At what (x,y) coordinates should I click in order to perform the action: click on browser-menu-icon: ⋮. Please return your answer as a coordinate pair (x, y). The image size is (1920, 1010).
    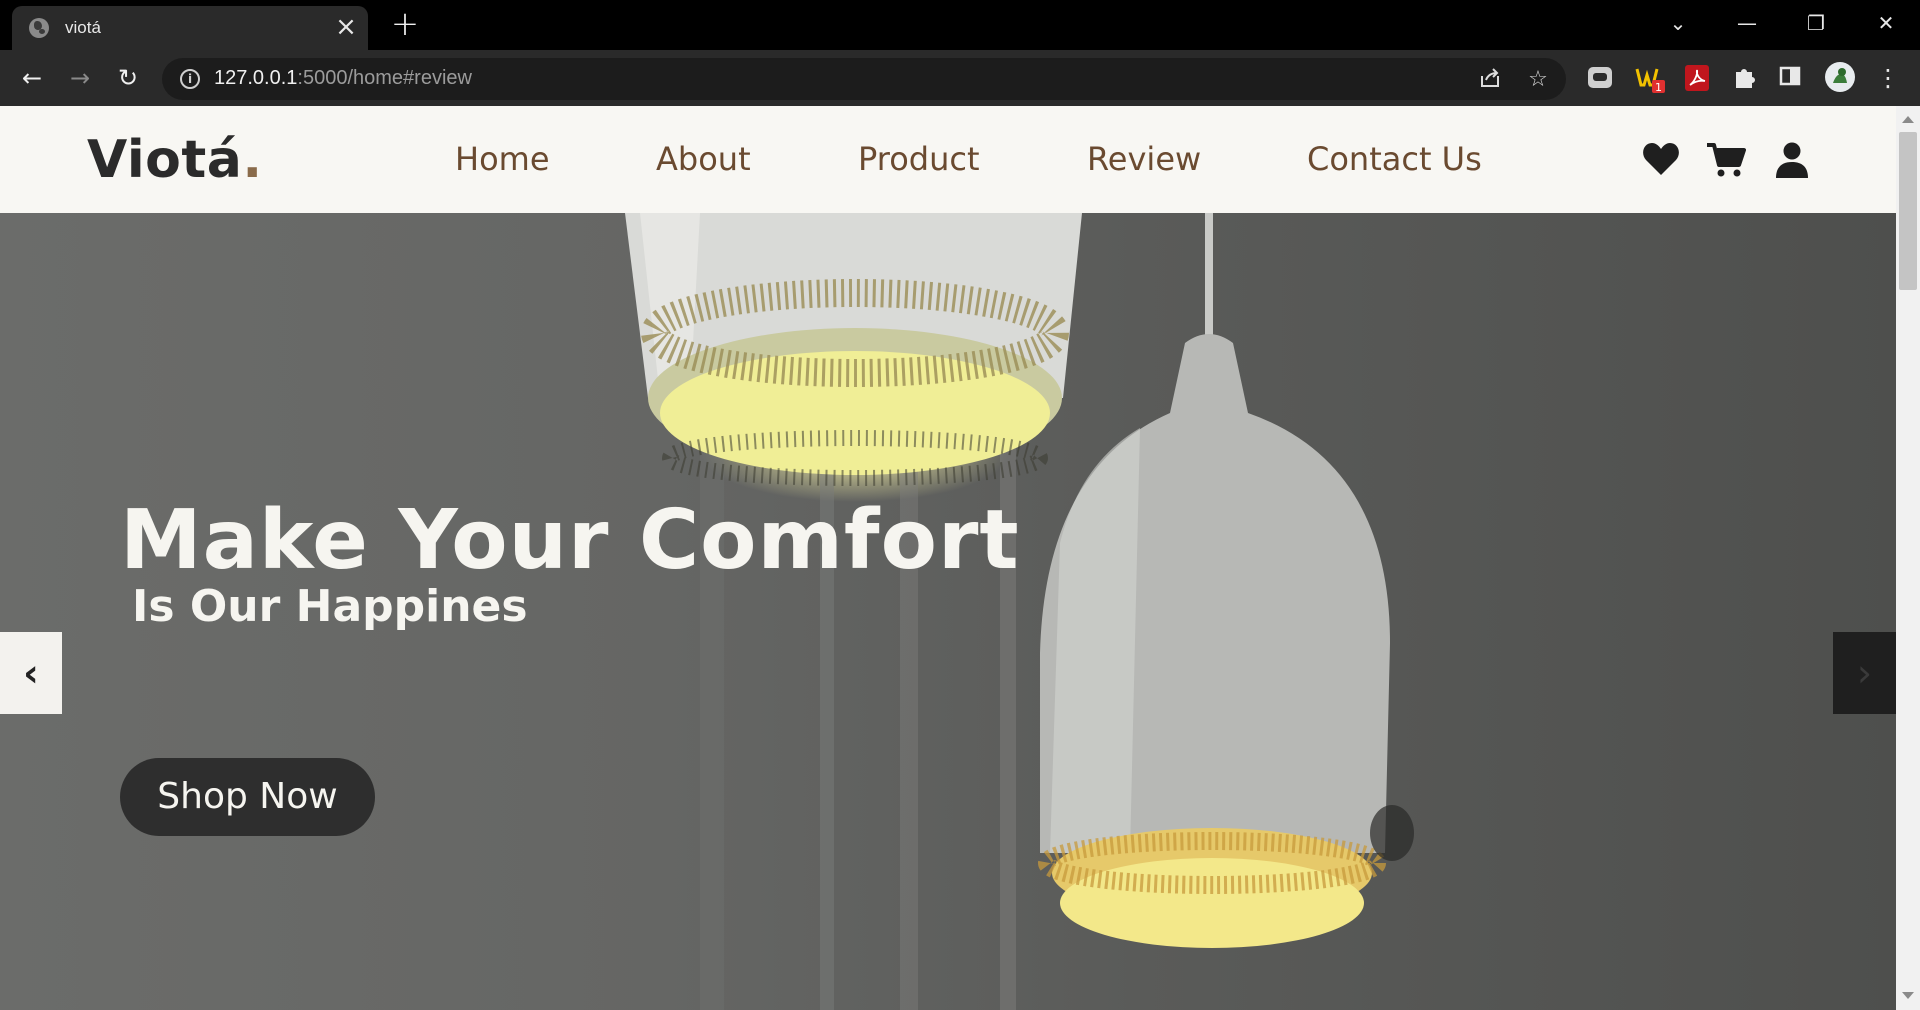
    Looking at the image, I should click on (1888, 78).